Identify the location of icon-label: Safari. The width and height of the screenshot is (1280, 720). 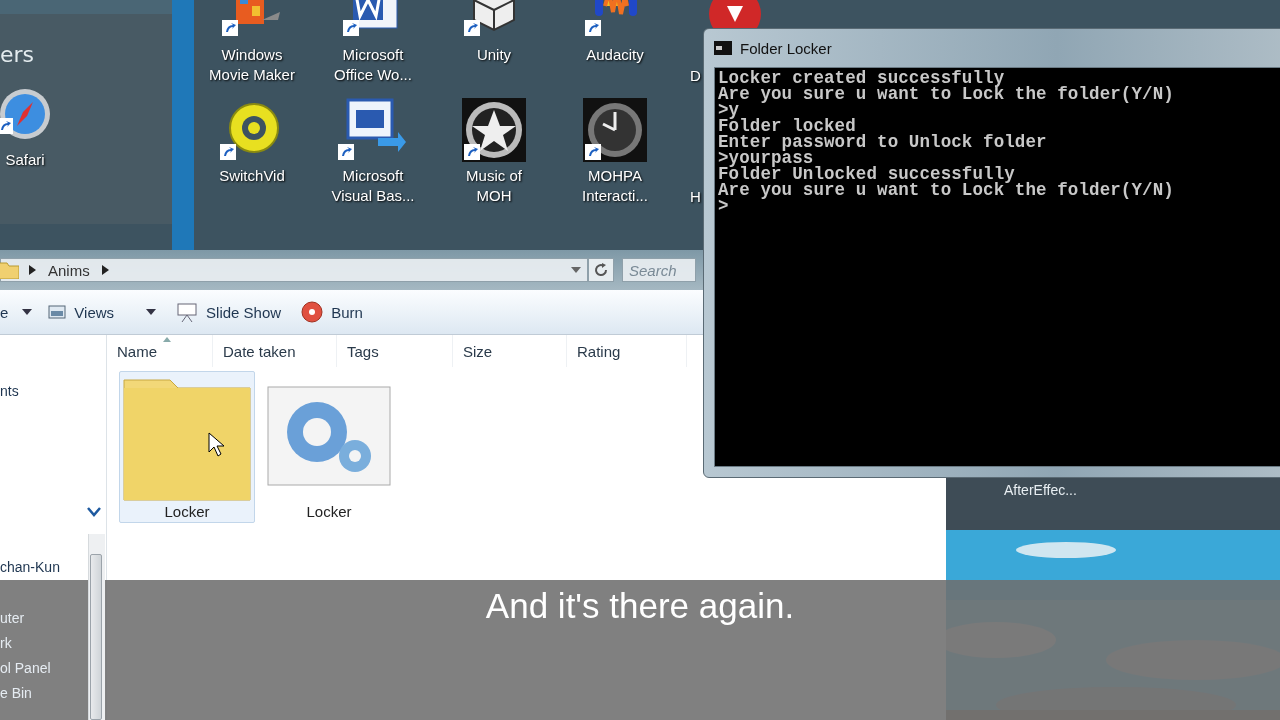
(30, 160).